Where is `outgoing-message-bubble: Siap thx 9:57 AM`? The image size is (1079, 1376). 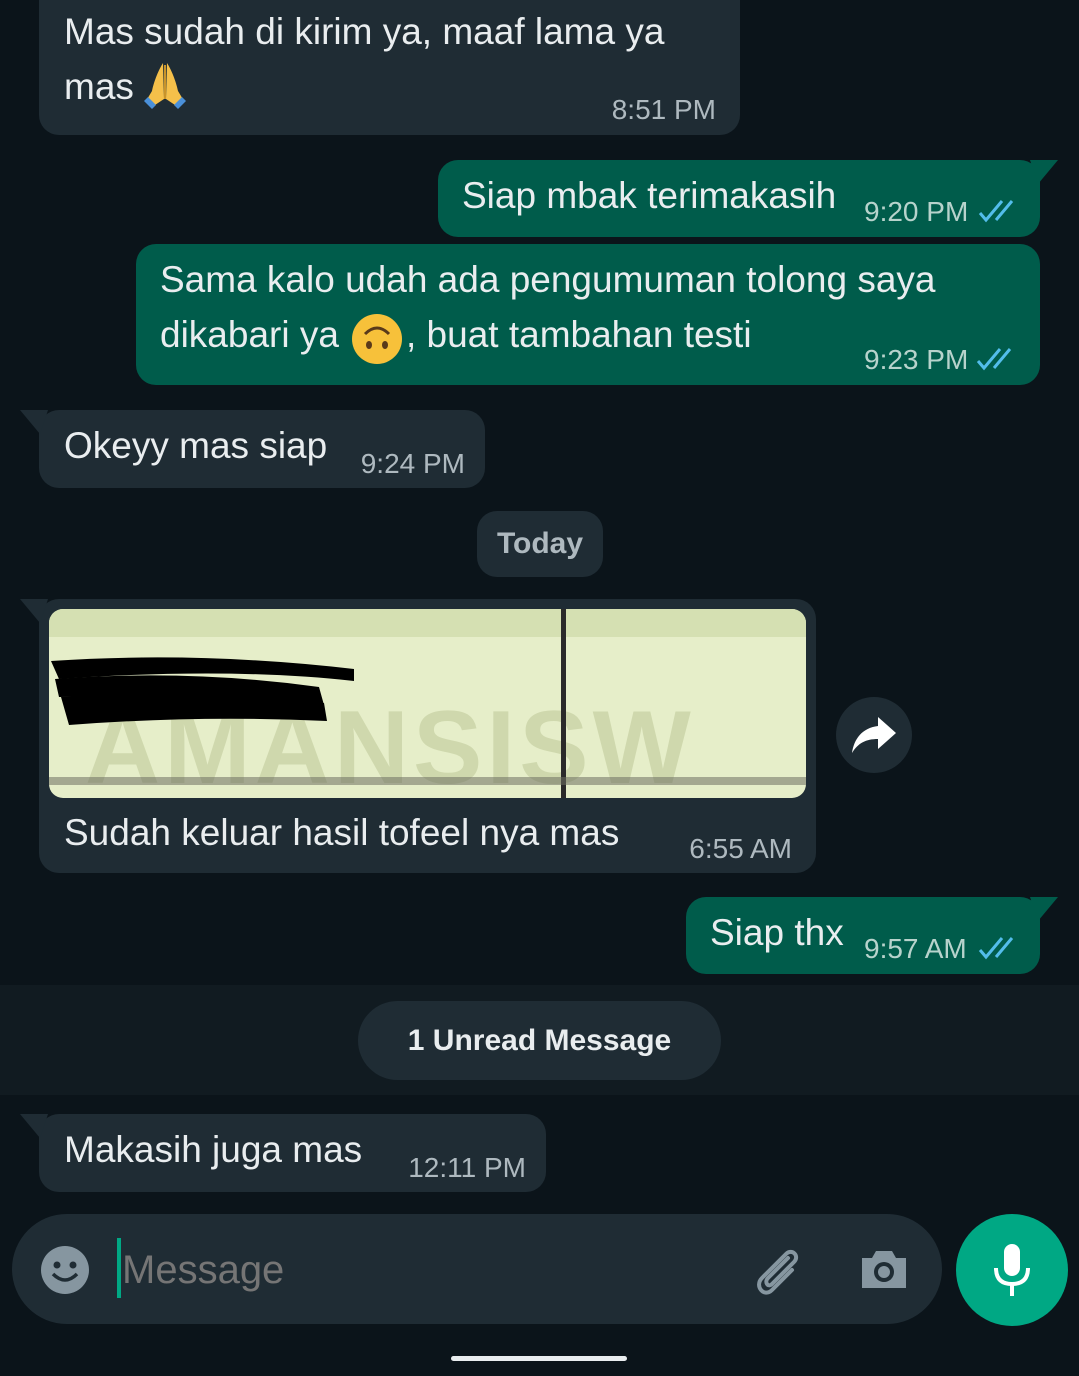 outgoing-message-bubble: Siap thx 9:57 AM is located at coordinates (863, 935).